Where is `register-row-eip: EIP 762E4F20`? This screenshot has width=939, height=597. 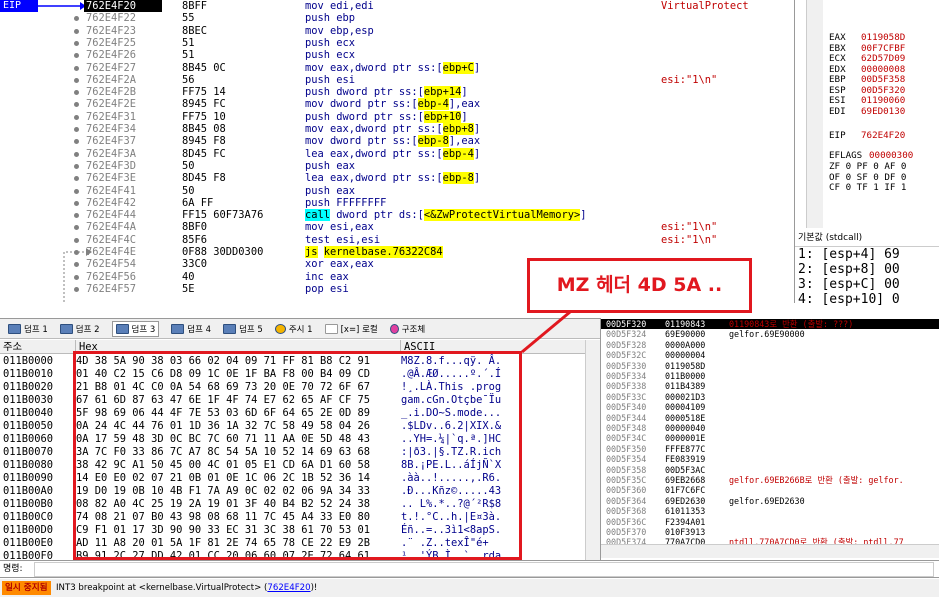 register-row-eip: EIP 762E4F20 is located at coordinates (867, 135).